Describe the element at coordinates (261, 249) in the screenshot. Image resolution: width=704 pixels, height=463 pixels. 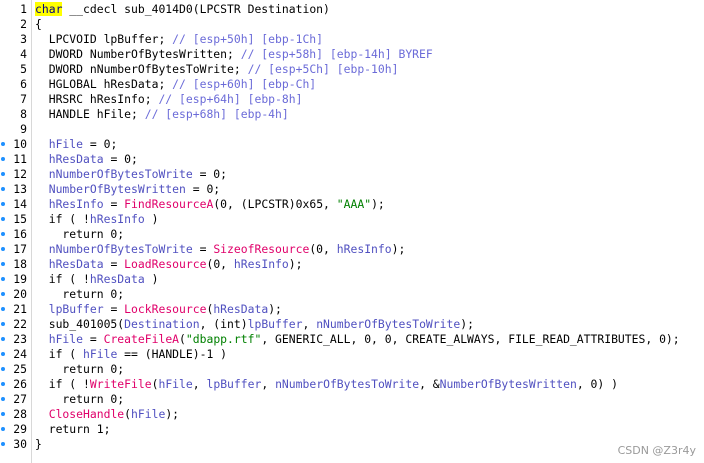
I see `code-token: SizeofResource` at that location.